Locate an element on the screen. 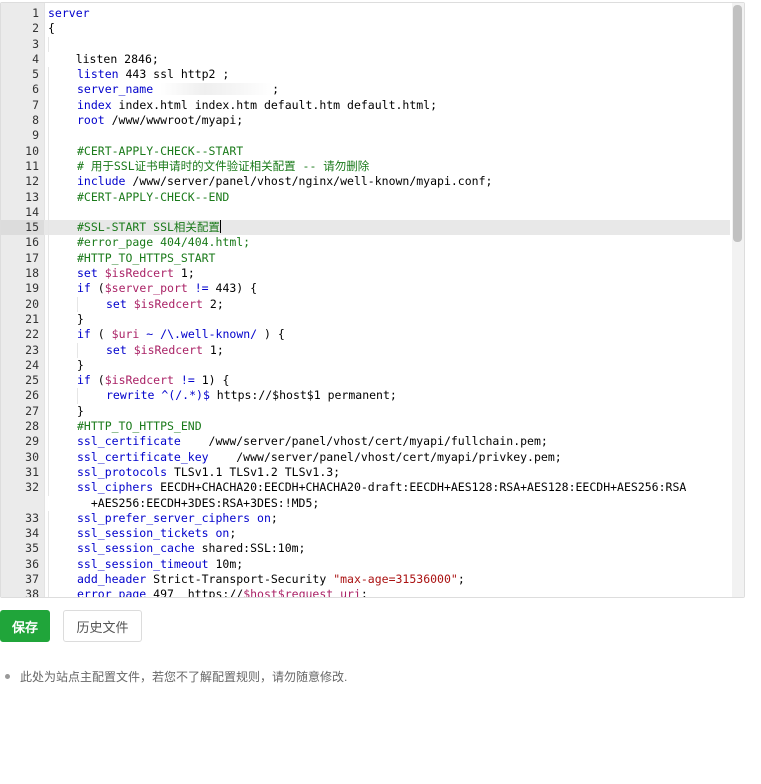 The image size is (761, 784). line-number: 28 is located at coordinates (32, 426).